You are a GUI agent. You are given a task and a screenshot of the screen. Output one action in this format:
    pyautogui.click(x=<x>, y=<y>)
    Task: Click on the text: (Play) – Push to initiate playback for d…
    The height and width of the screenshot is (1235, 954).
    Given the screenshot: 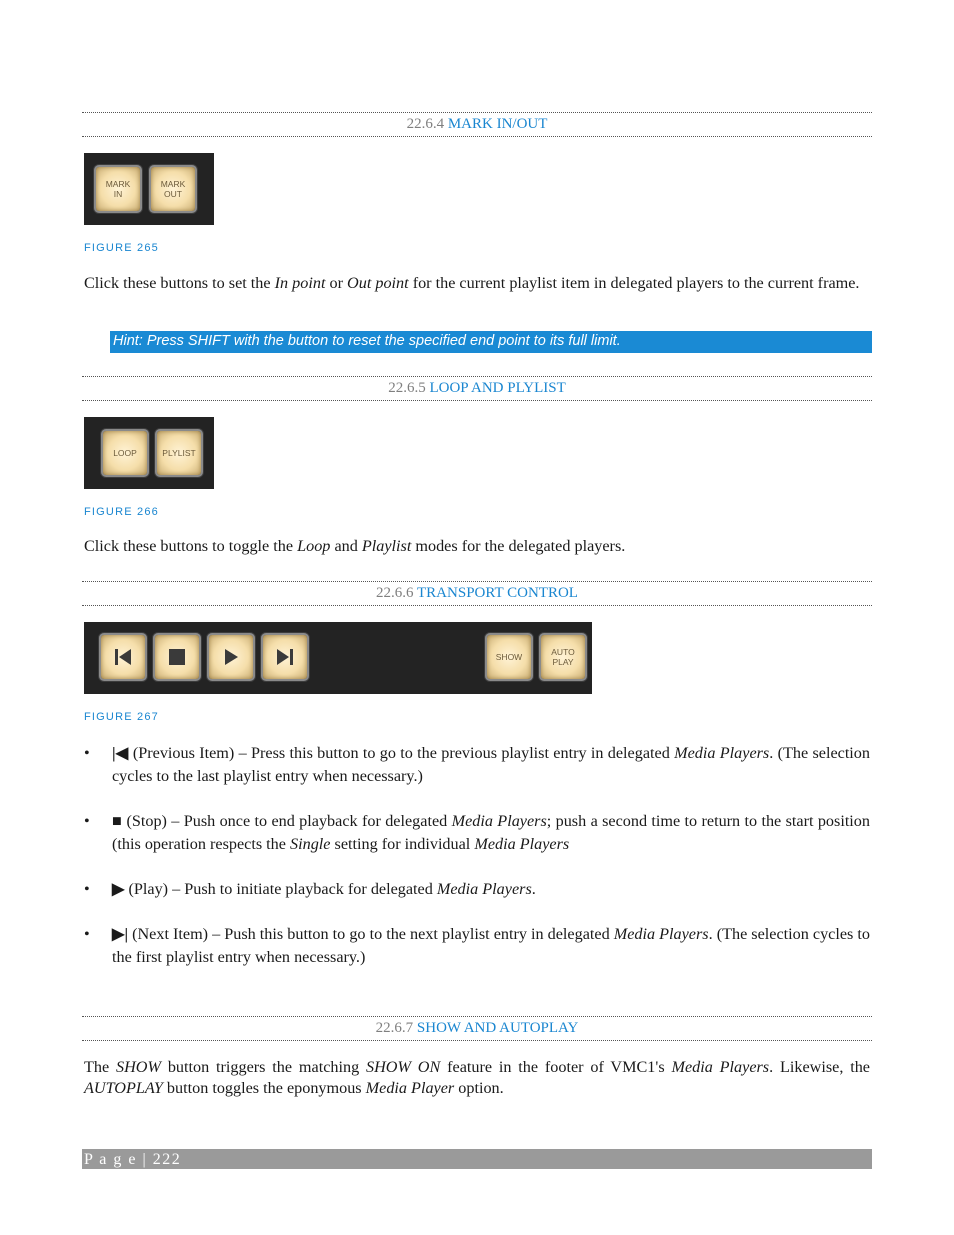 What is the action you would take?
    pyautogui.click(x=280, y=889)
    